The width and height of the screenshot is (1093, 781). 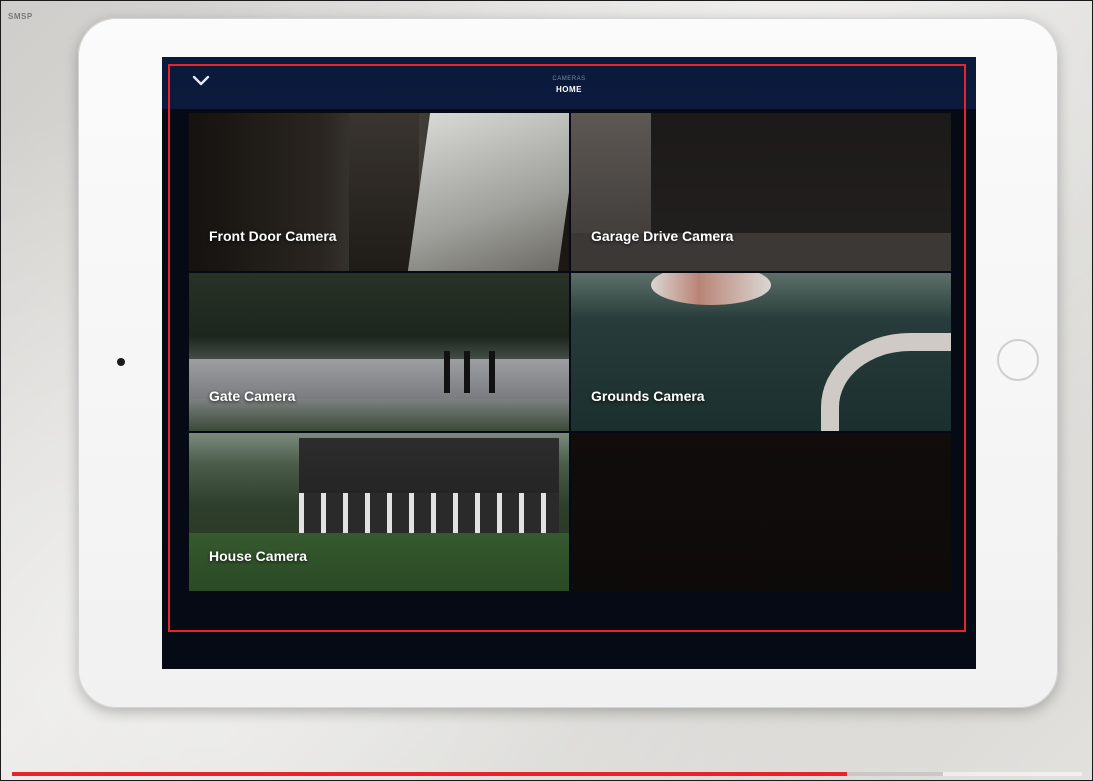 What do you see at coordinates (379, 352) in the screenshot?
I see `camera-tile-gate: Gate Camera` at bounding box center [379, 352].